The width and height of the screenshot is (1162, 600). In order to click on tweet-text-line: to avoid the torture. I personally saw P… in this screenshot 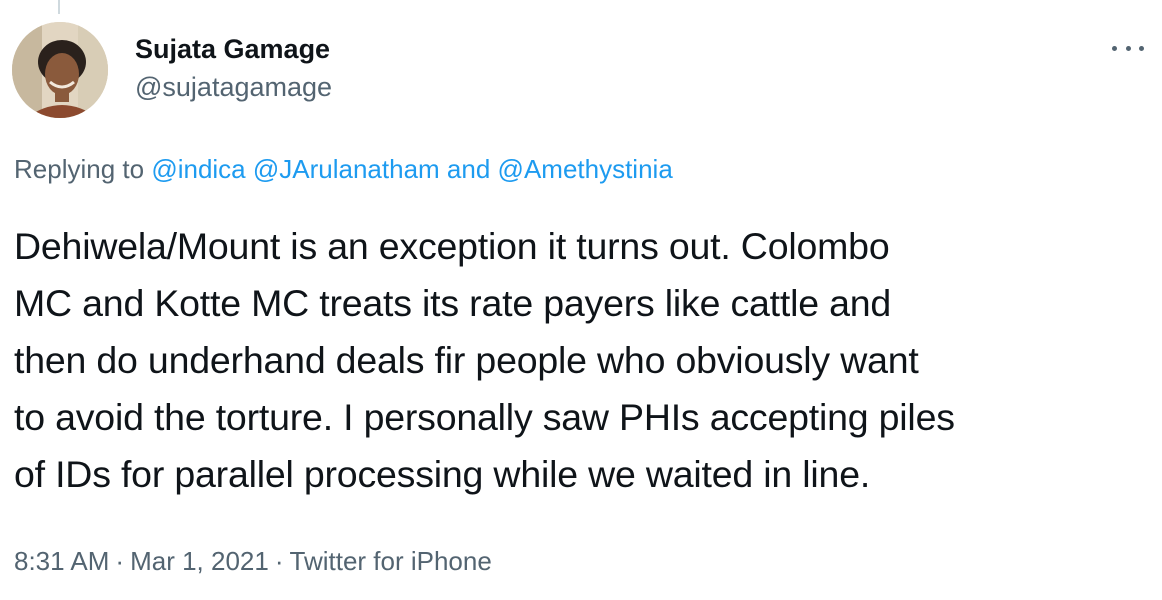, I will do `click(484, 417)`.